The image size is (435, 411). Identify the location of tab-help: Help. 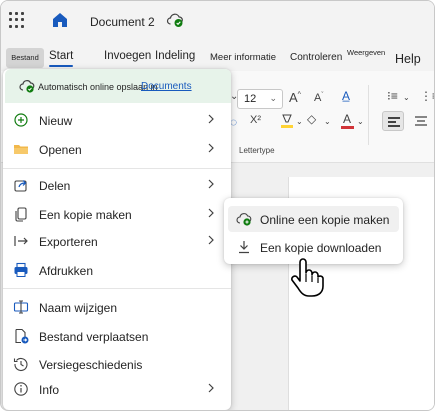
(408, 59).